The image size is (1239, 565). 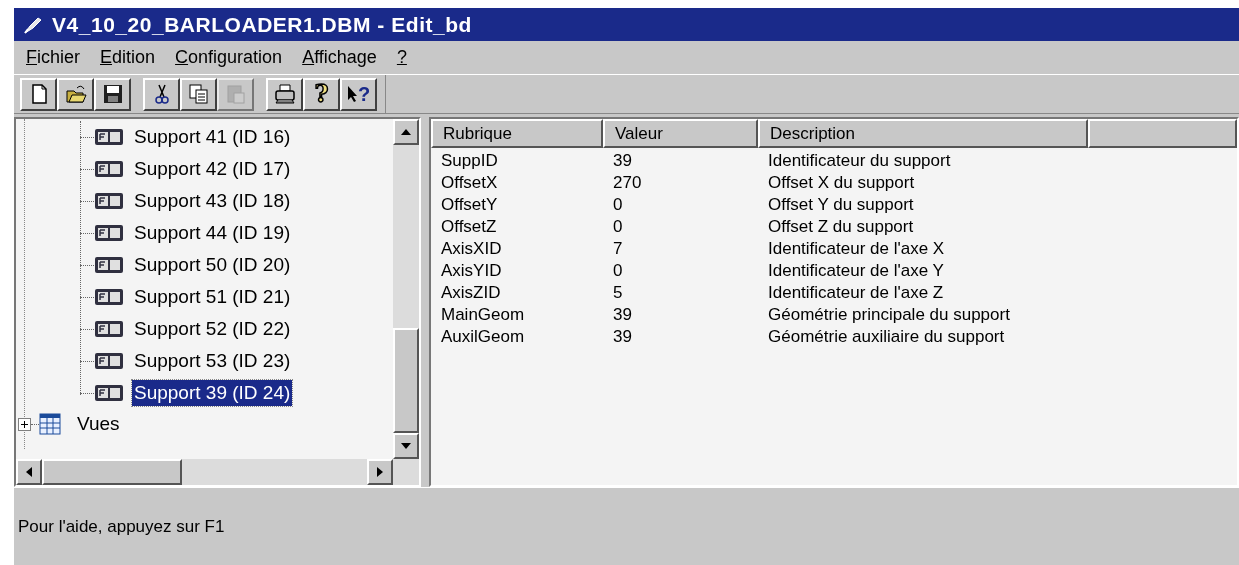 I want to click on menu-item: Configuration, so click(x=229, y=57).